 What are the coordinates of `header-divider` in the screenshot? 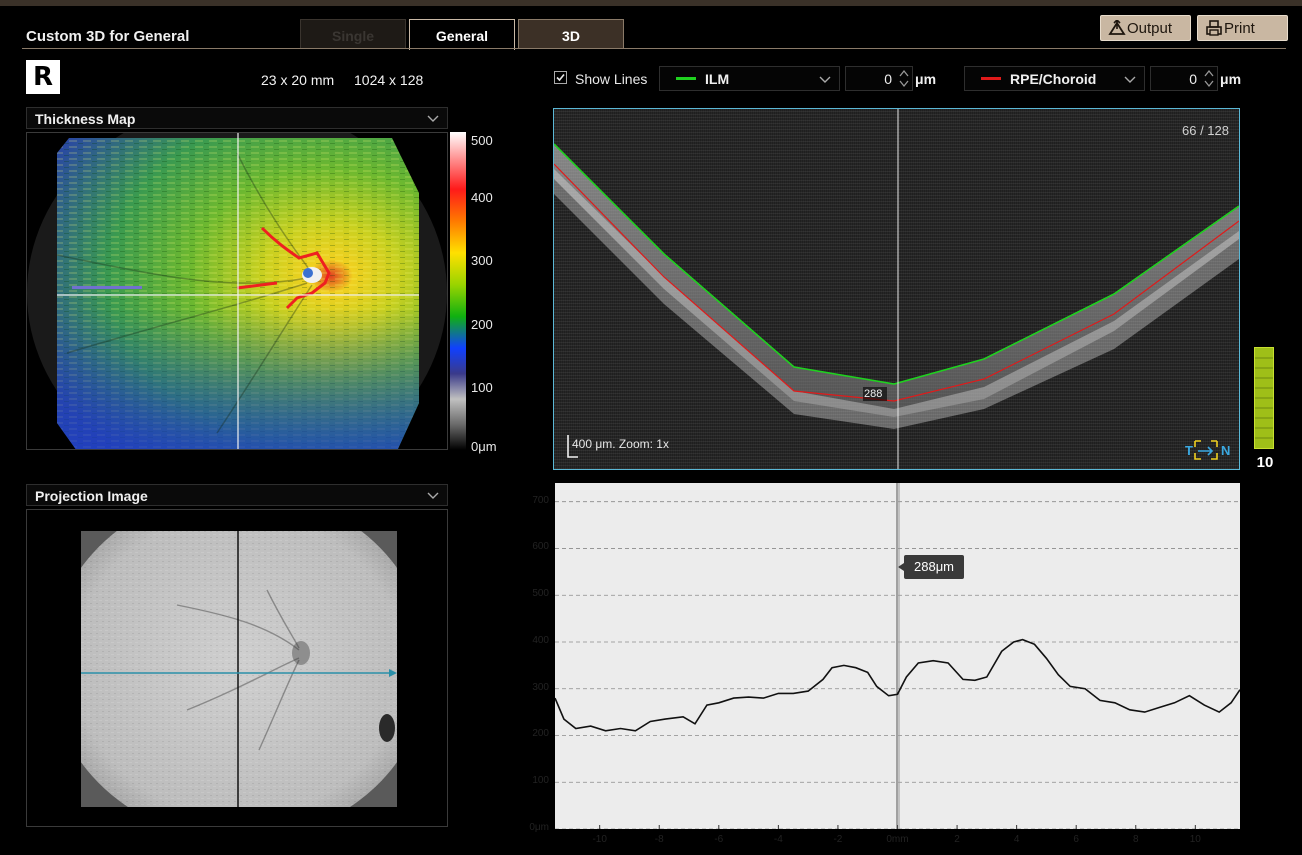 It's located at (654, 48).